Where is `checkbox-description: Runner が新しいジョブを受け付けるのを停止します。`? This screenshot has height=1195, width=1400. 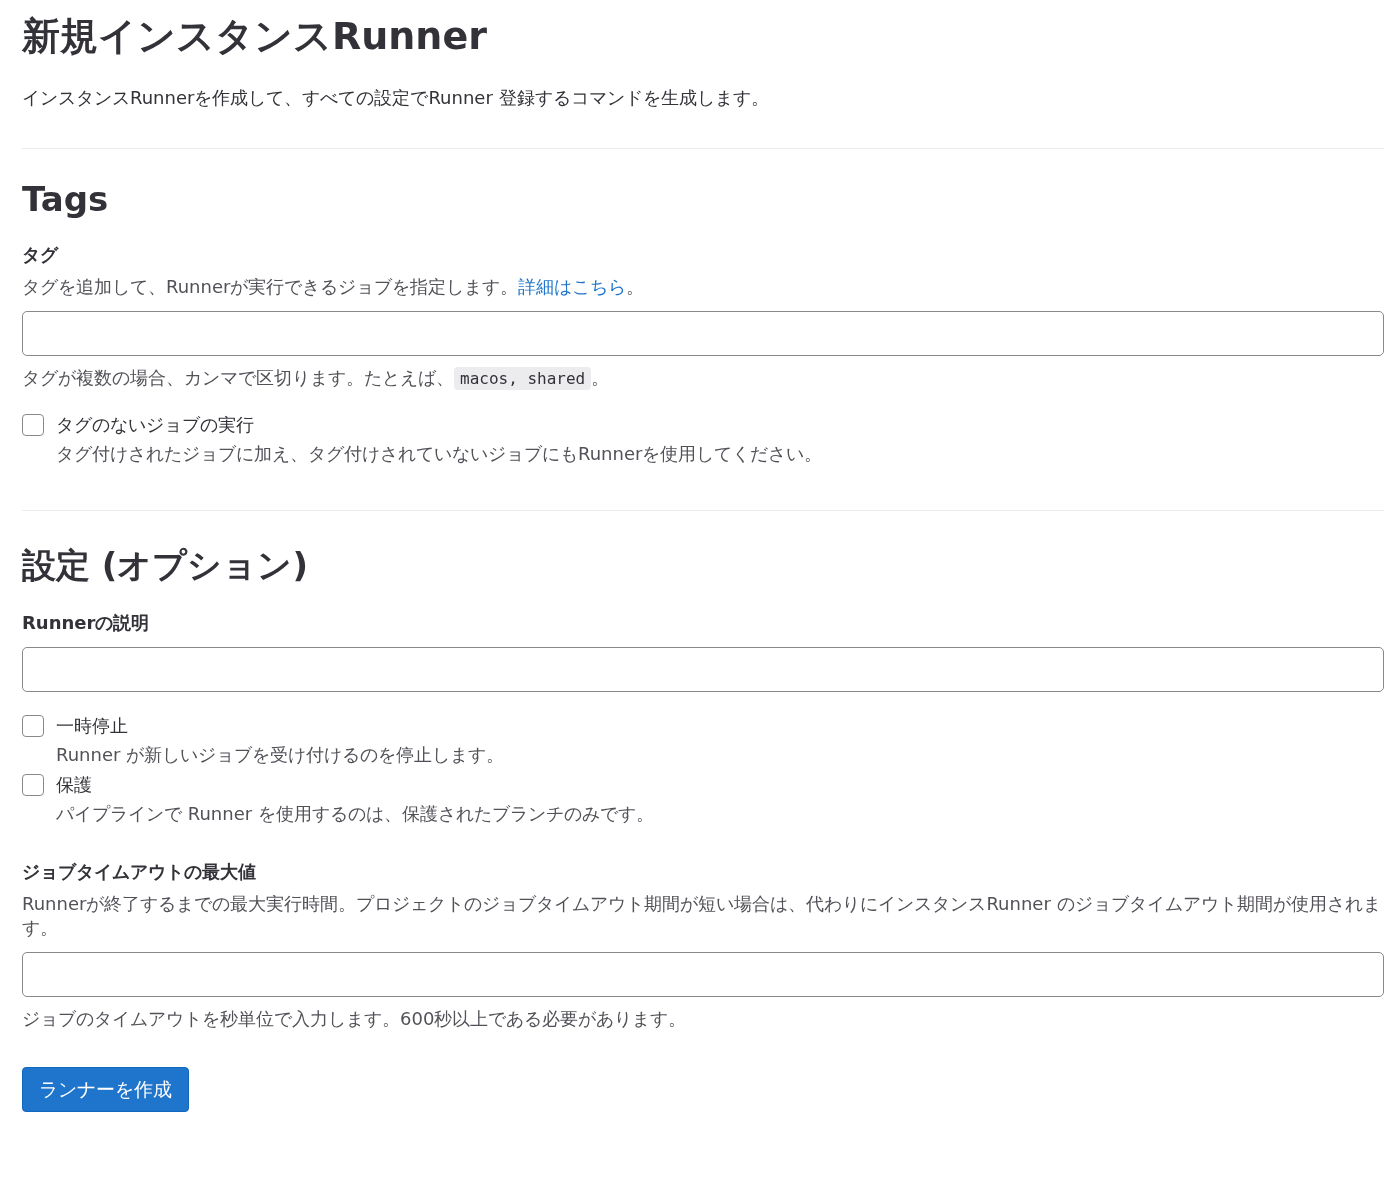
checkbox-description: Runner が新しいジョブを受け付けるのを停止します。 is located at coordinates (281, 755).